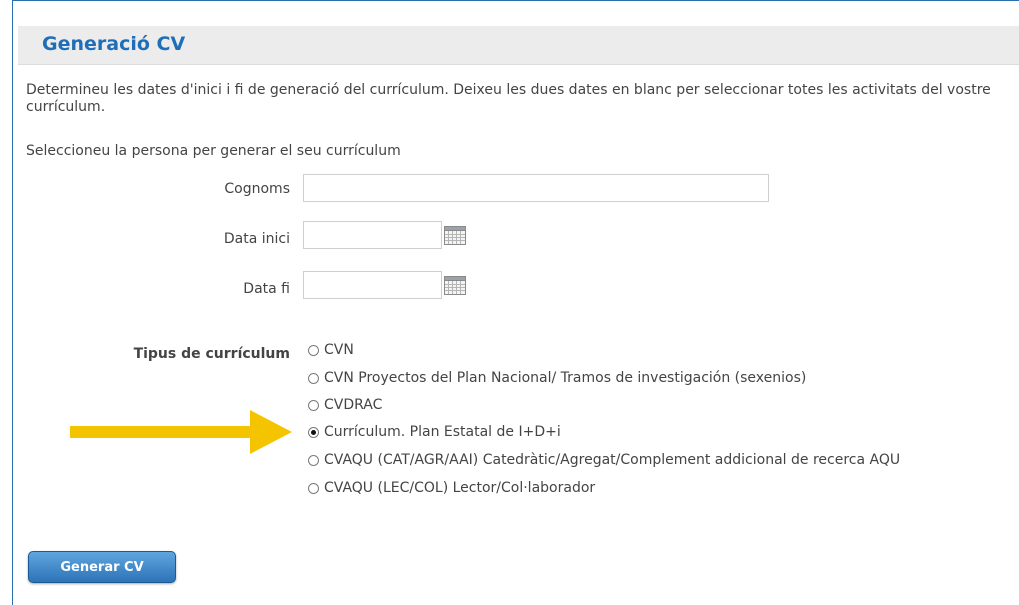 This screenshot has height=605, width=1019. I want to click on radio-label: CVDRAC, so click(353, 405).